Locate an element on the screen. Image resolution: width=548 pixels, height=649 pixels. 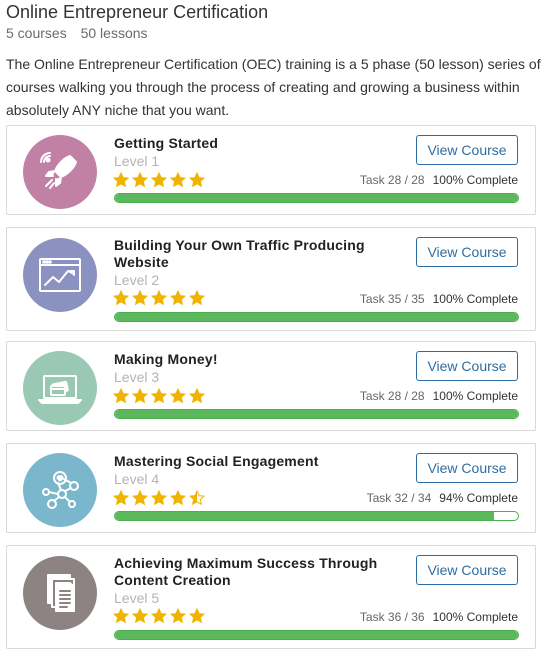
star-half-icon is located at coordinates (197, 500).